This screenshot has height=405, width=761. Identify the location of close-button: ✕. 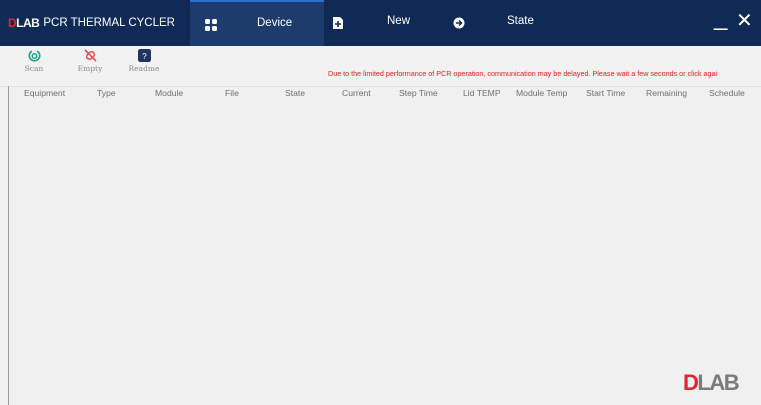
(744, 21).